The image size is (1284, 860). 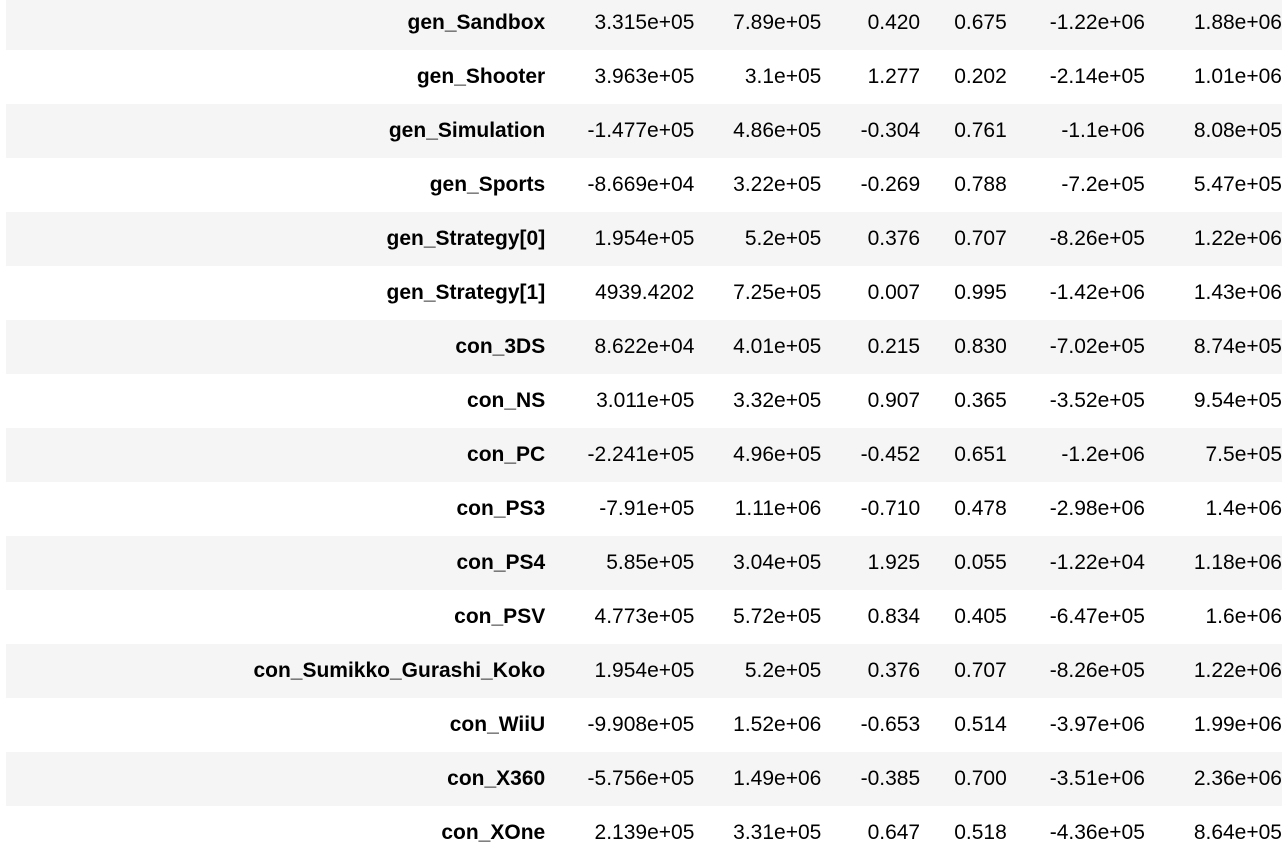 What do you see at coordinates (1237, 346) in the screenshot?
I see `ci-upper-cell: 8.74e+05` at bounding box center [1237, 346].